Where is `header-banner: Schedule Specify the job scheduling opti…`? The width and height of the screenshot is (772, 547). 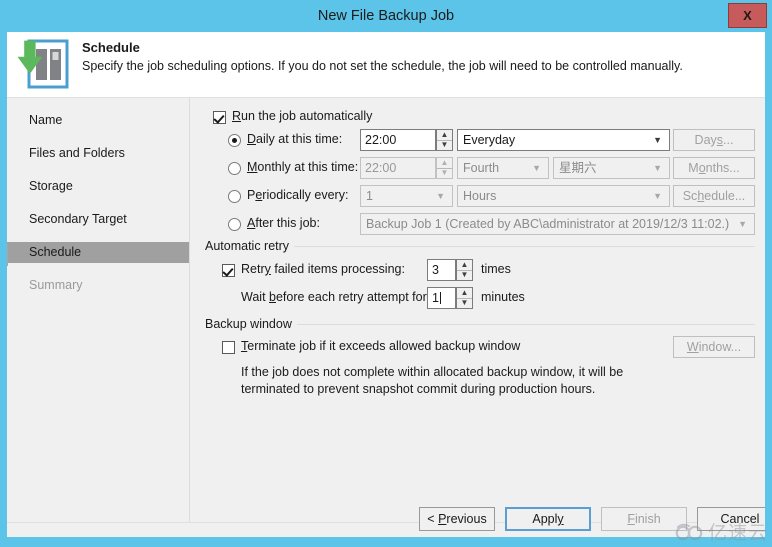 header-banner: Schedule Specify the job scheduling opti… is located at coordinates (386, 64).